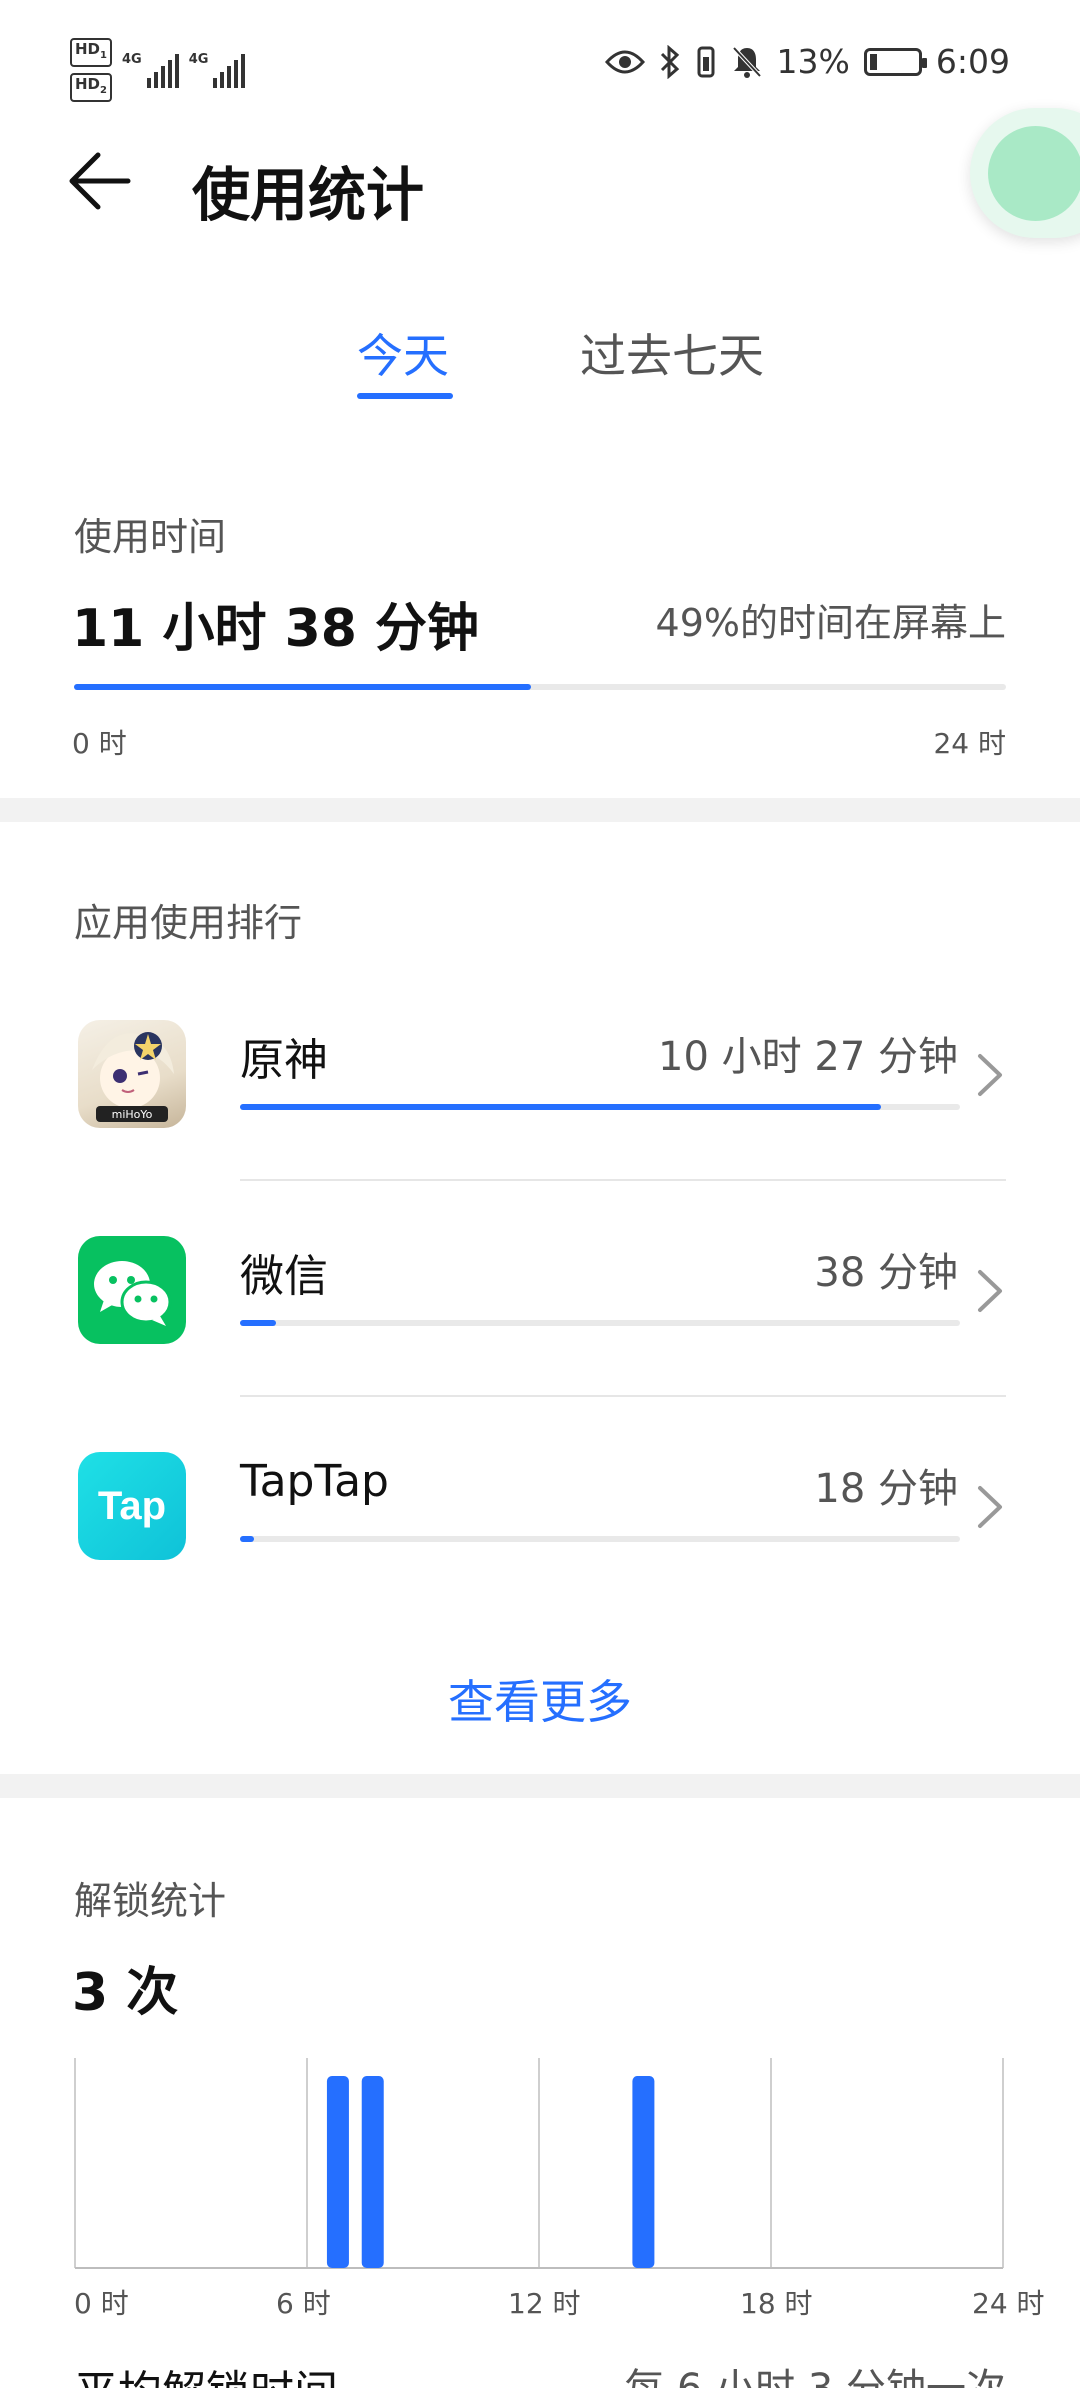  I want to click on chart-x-tick-label: 12 时, so click(544, 2303).